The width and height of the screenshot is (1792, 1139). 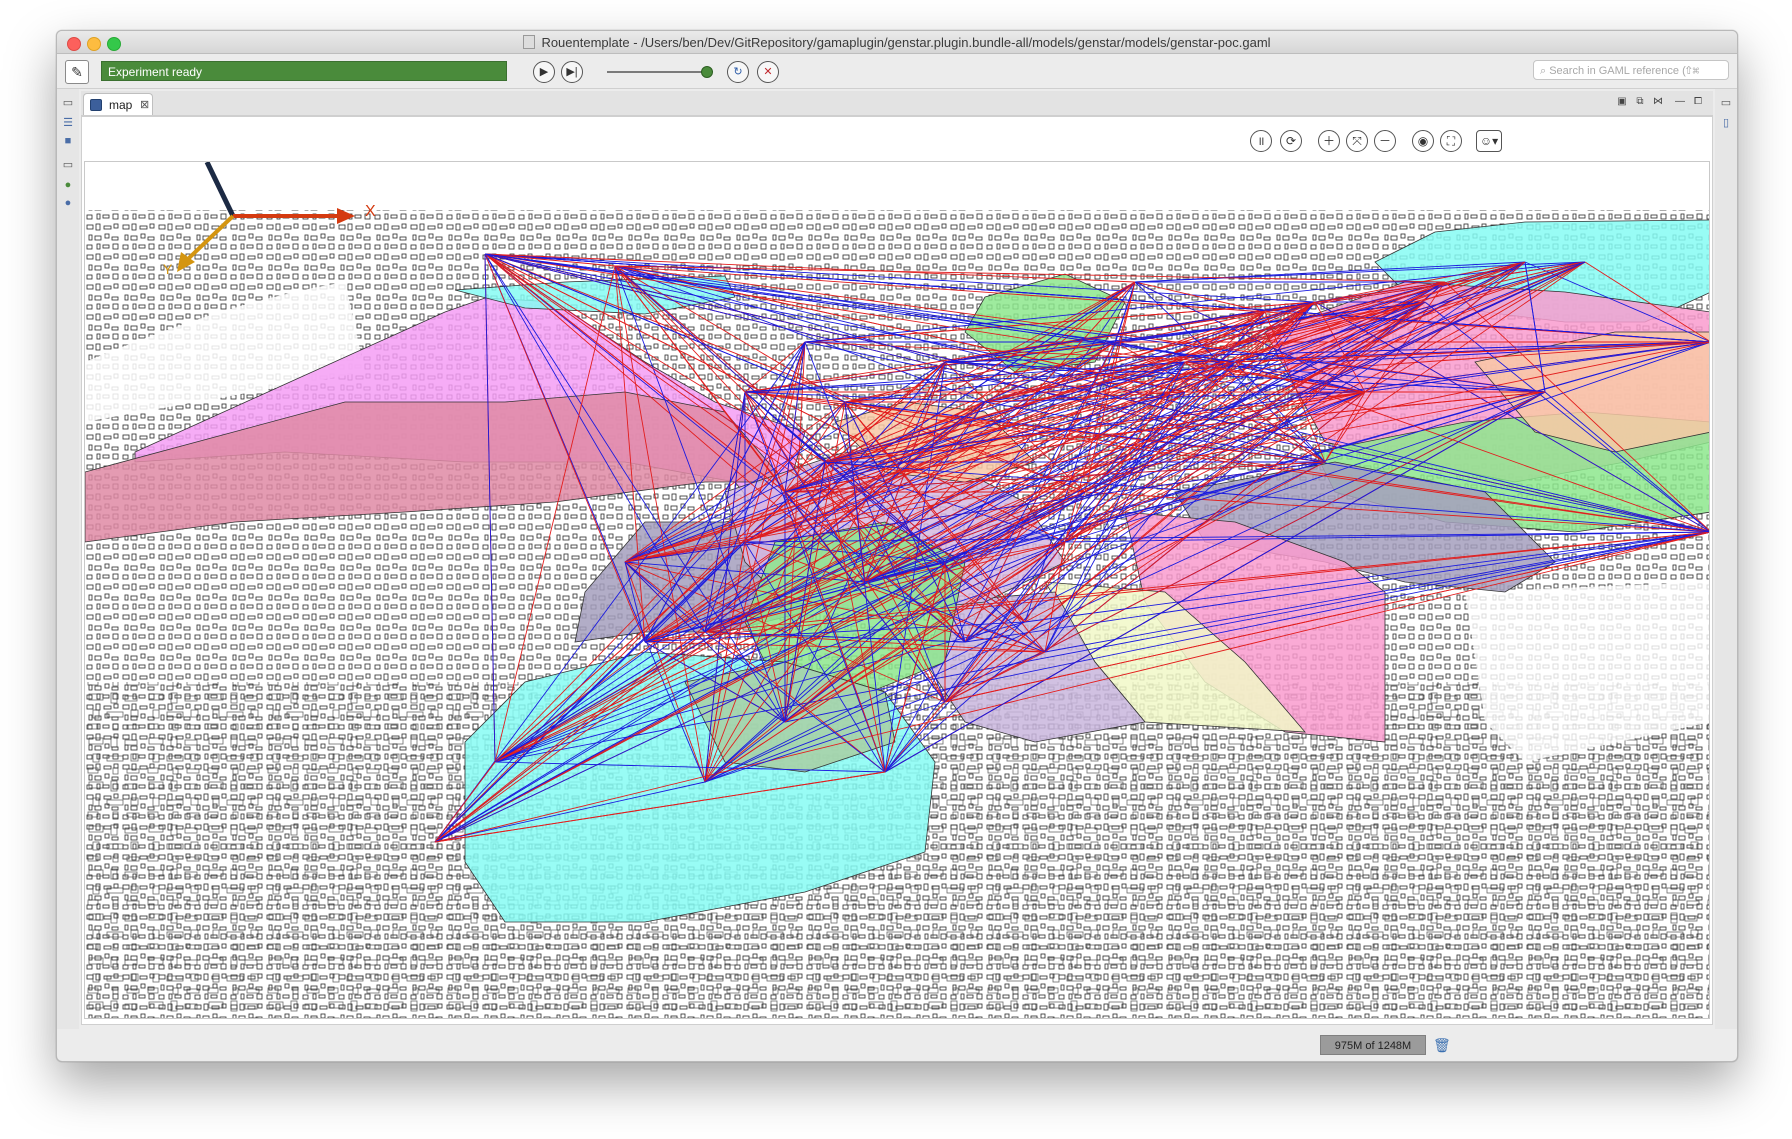 I want to click on zoom-in-icon: ＋, so click(x=1329, y=141).